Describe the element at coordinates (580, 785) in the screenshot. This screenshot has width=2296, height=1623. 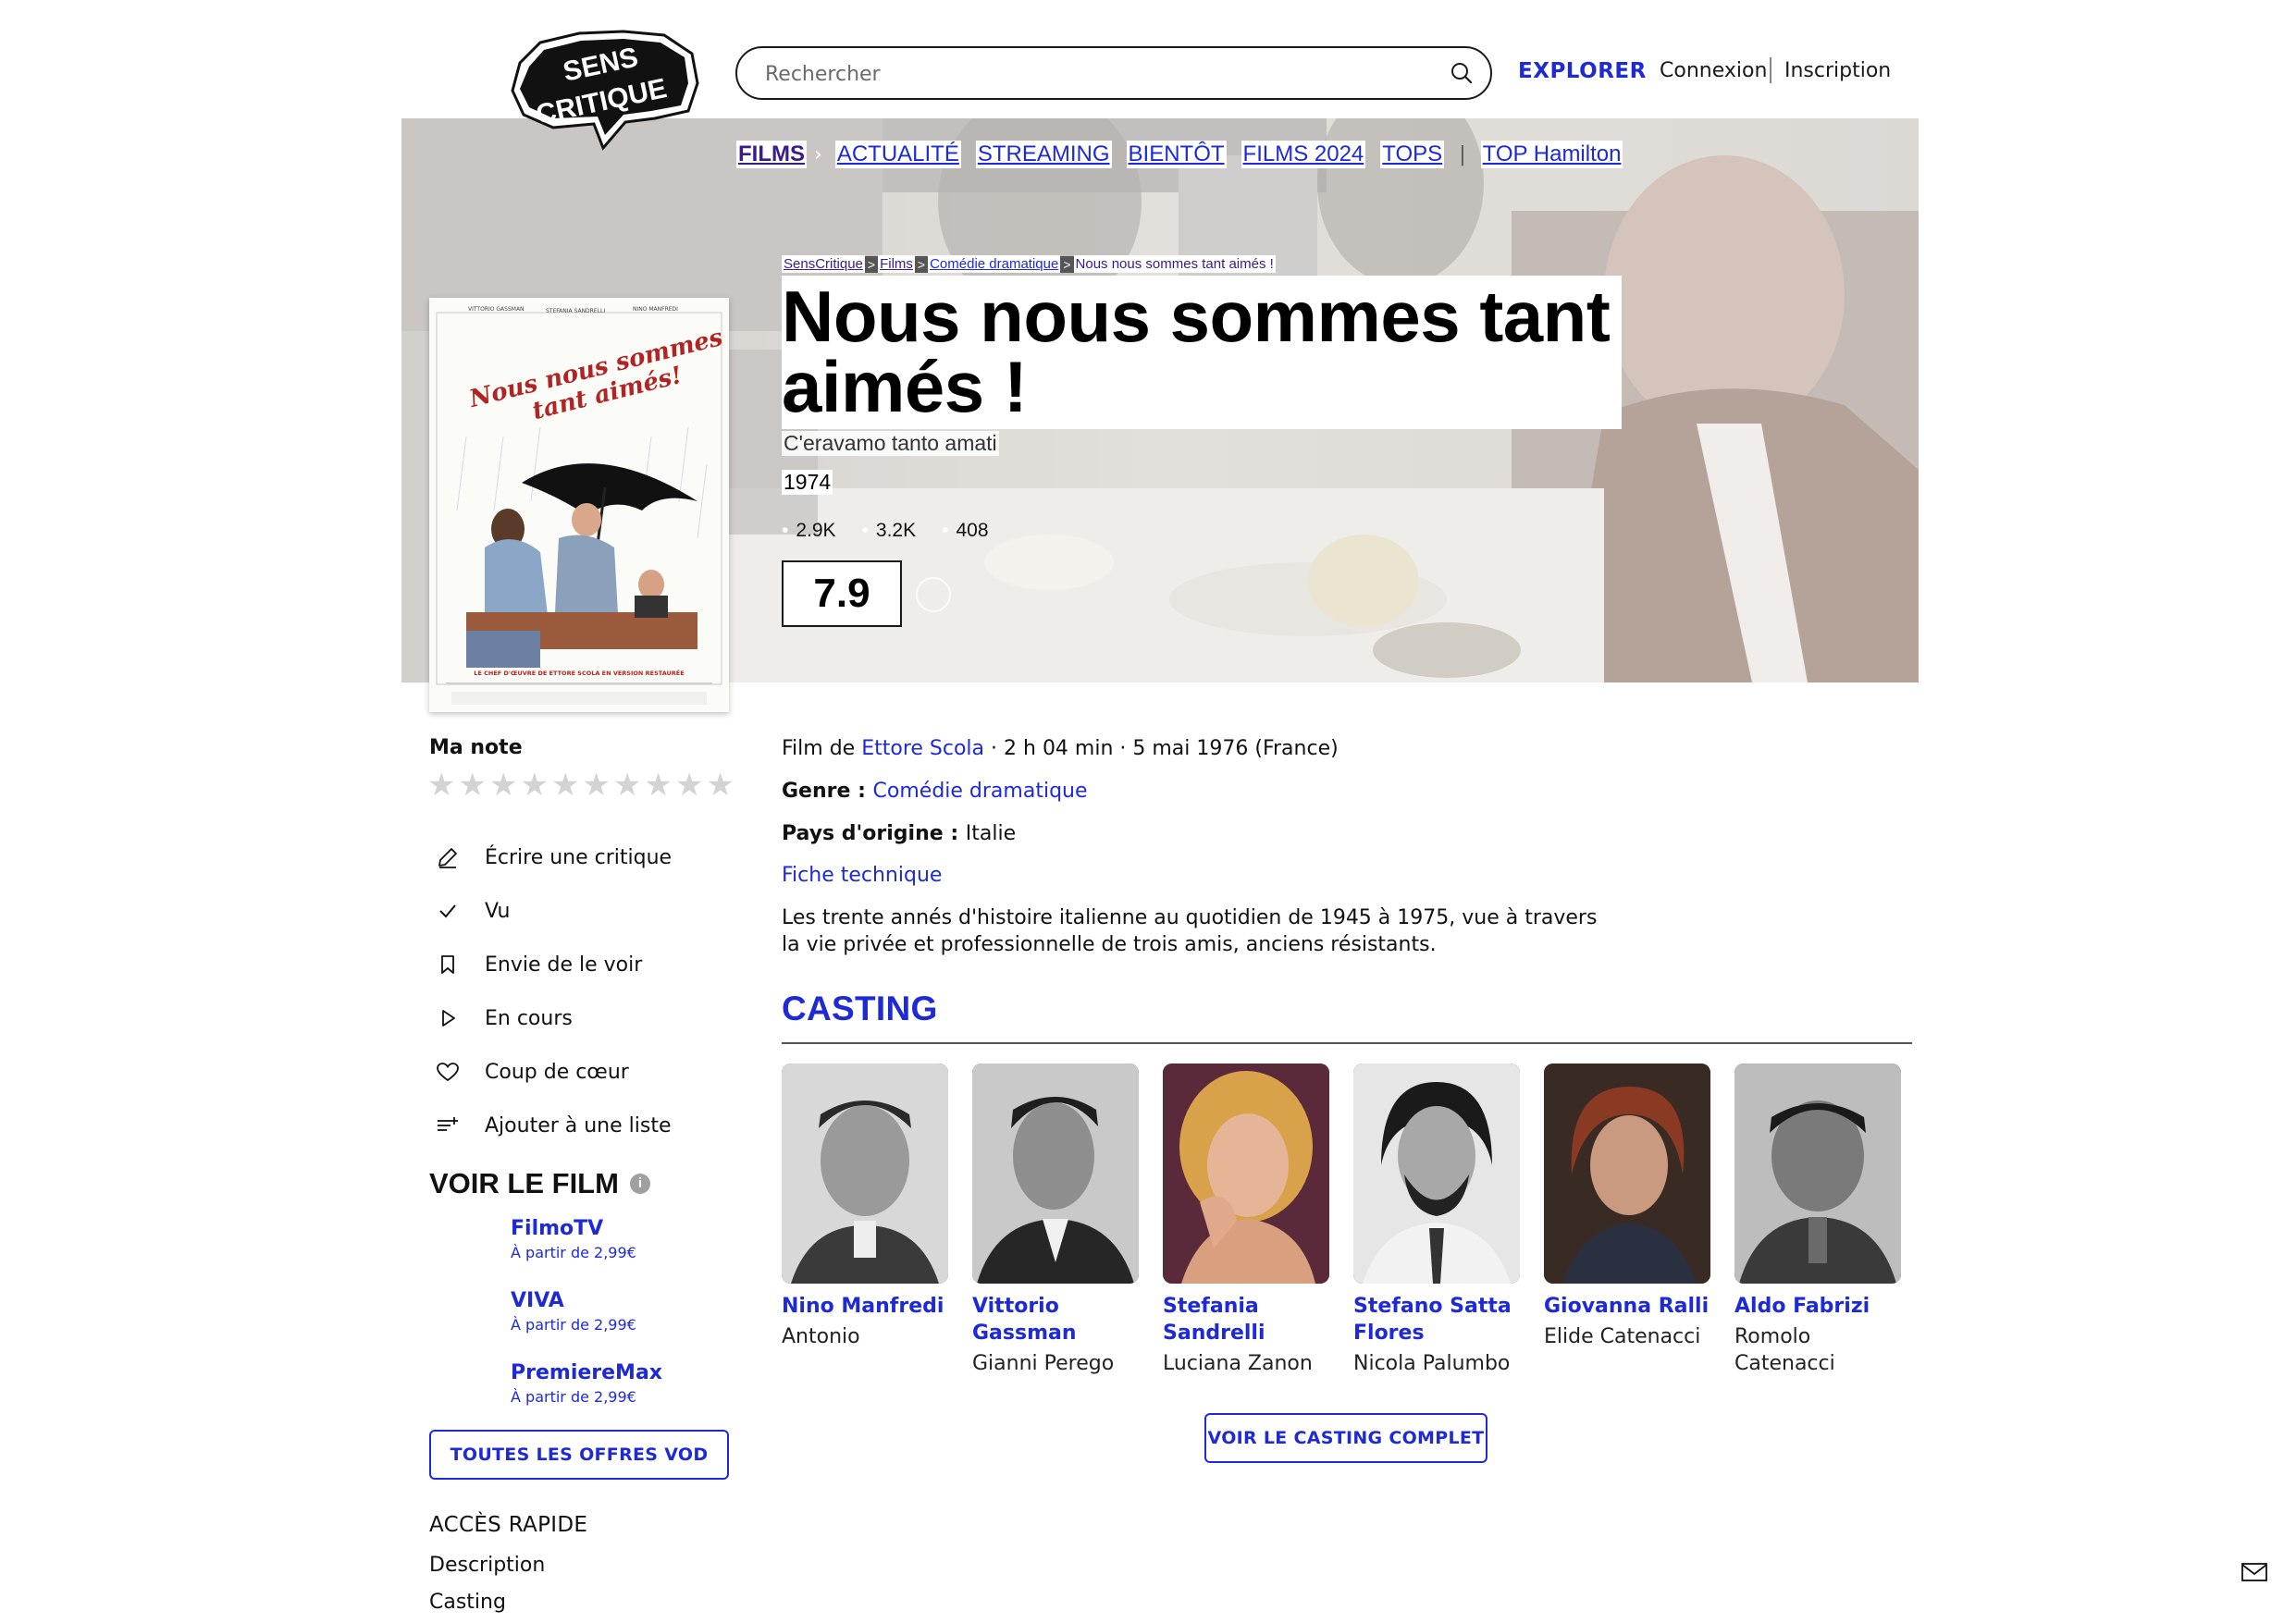
I see `rating-stars: ★ ★ ★ ★ ★ ★ ★ ★ ★ ★` at that location.